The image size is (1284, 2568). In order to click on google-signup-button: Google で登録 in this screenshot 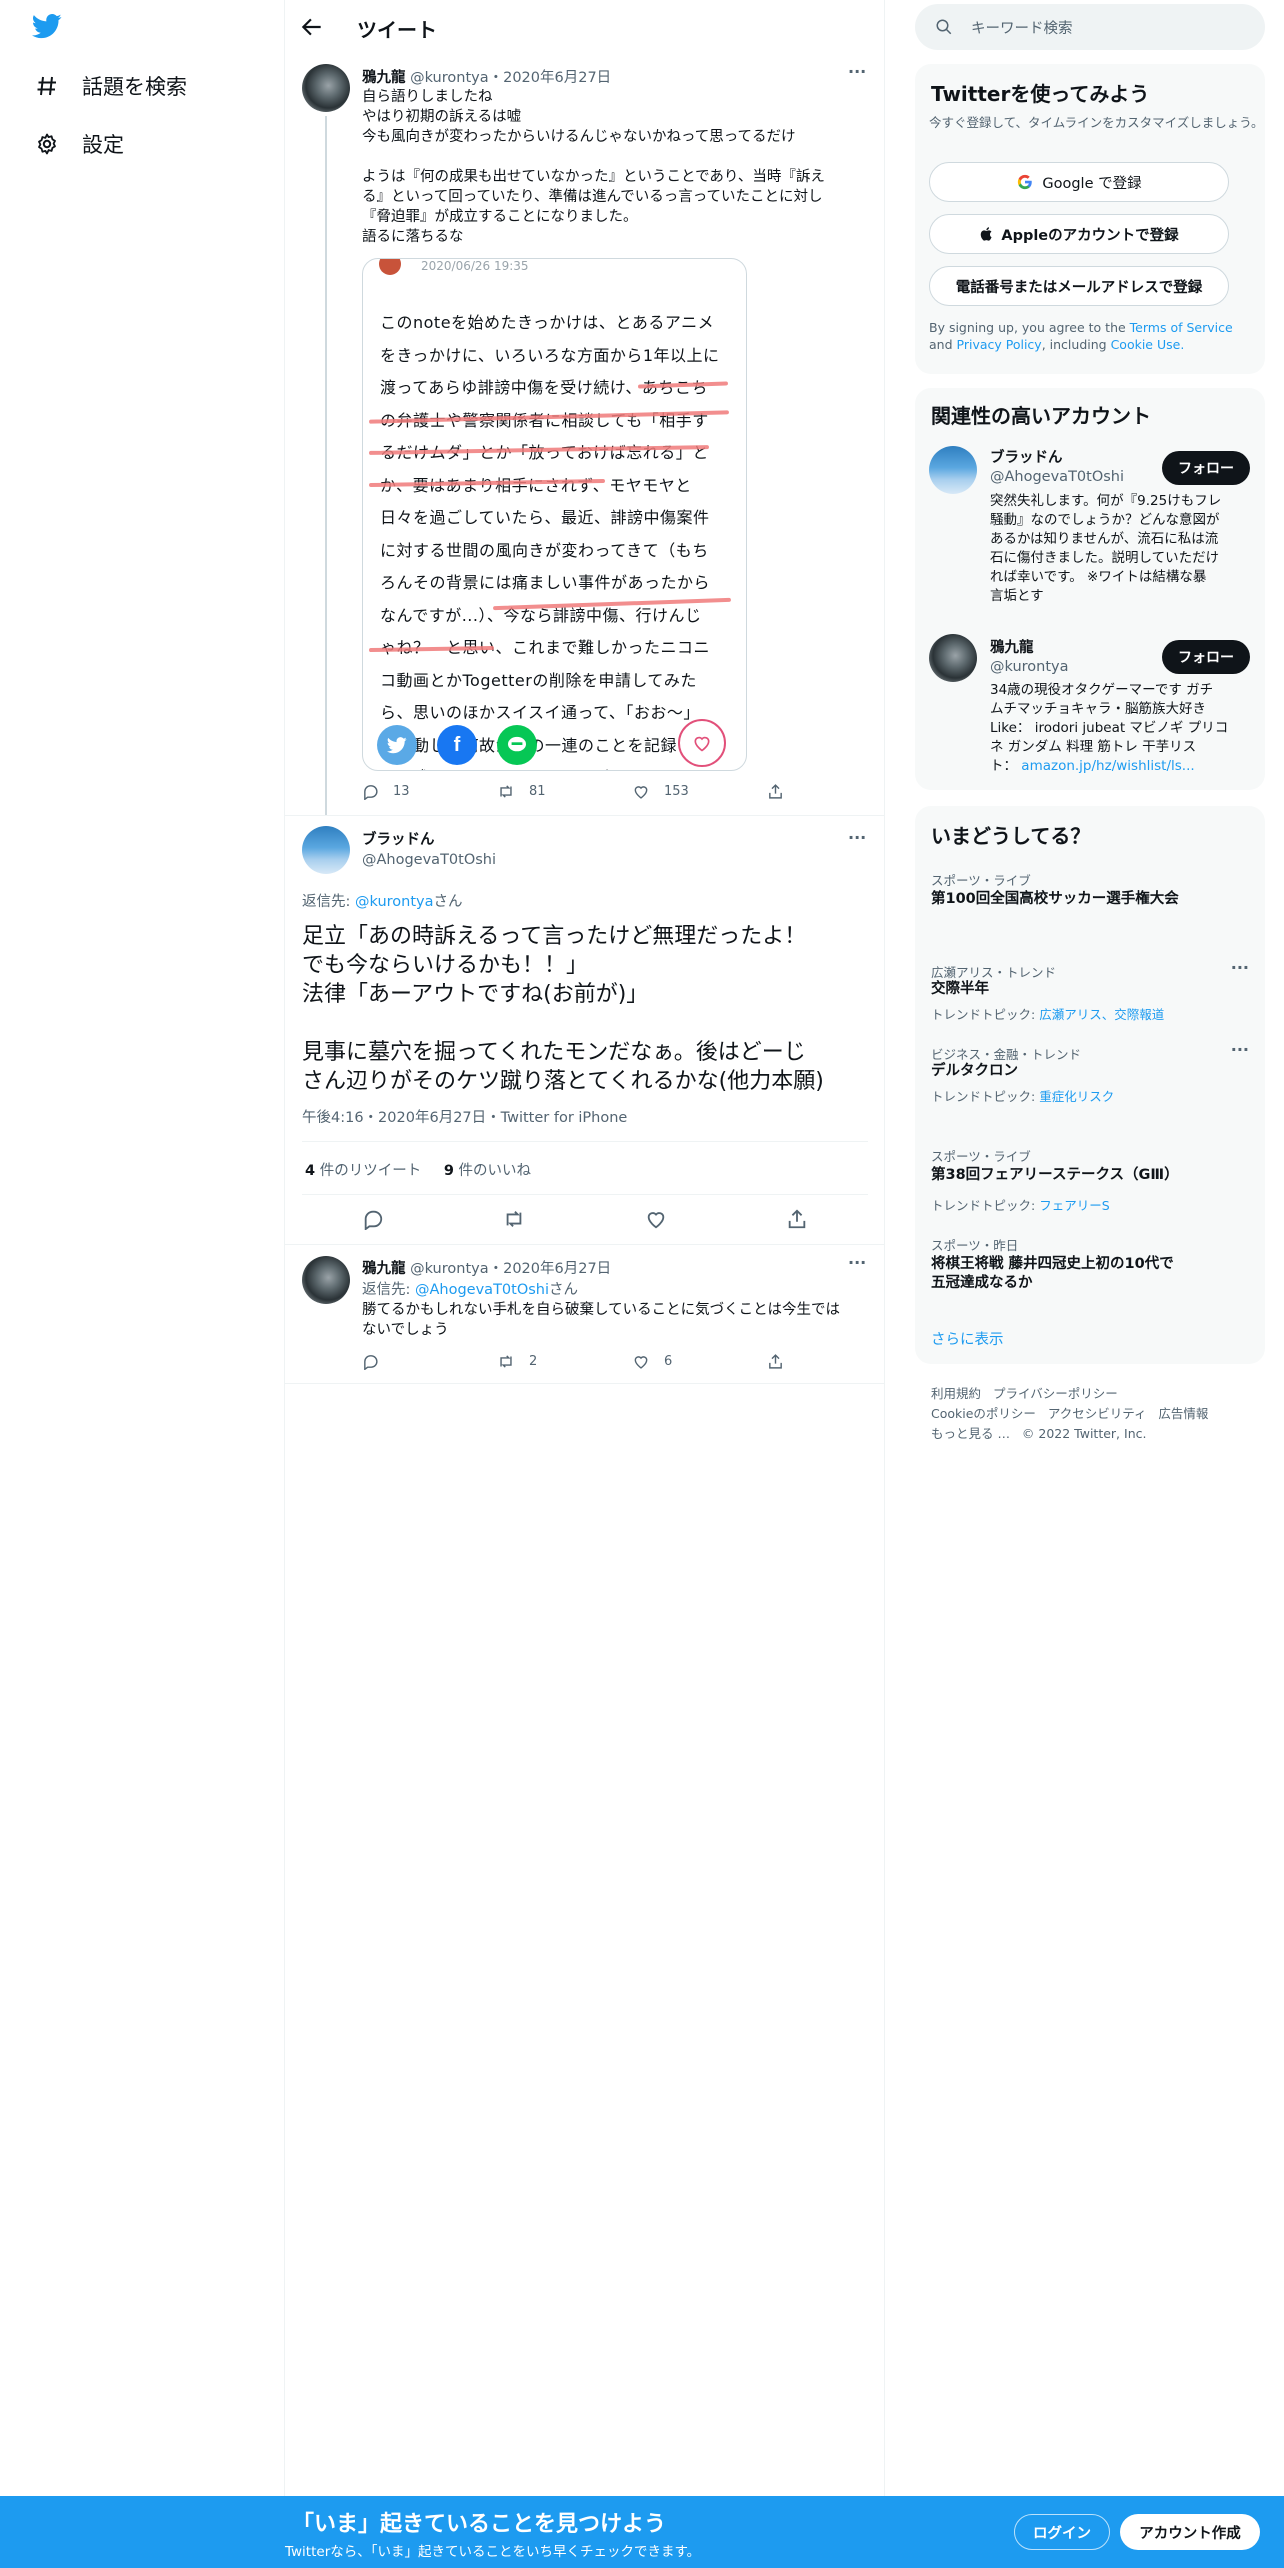, I will do `click(1079, 182)`.